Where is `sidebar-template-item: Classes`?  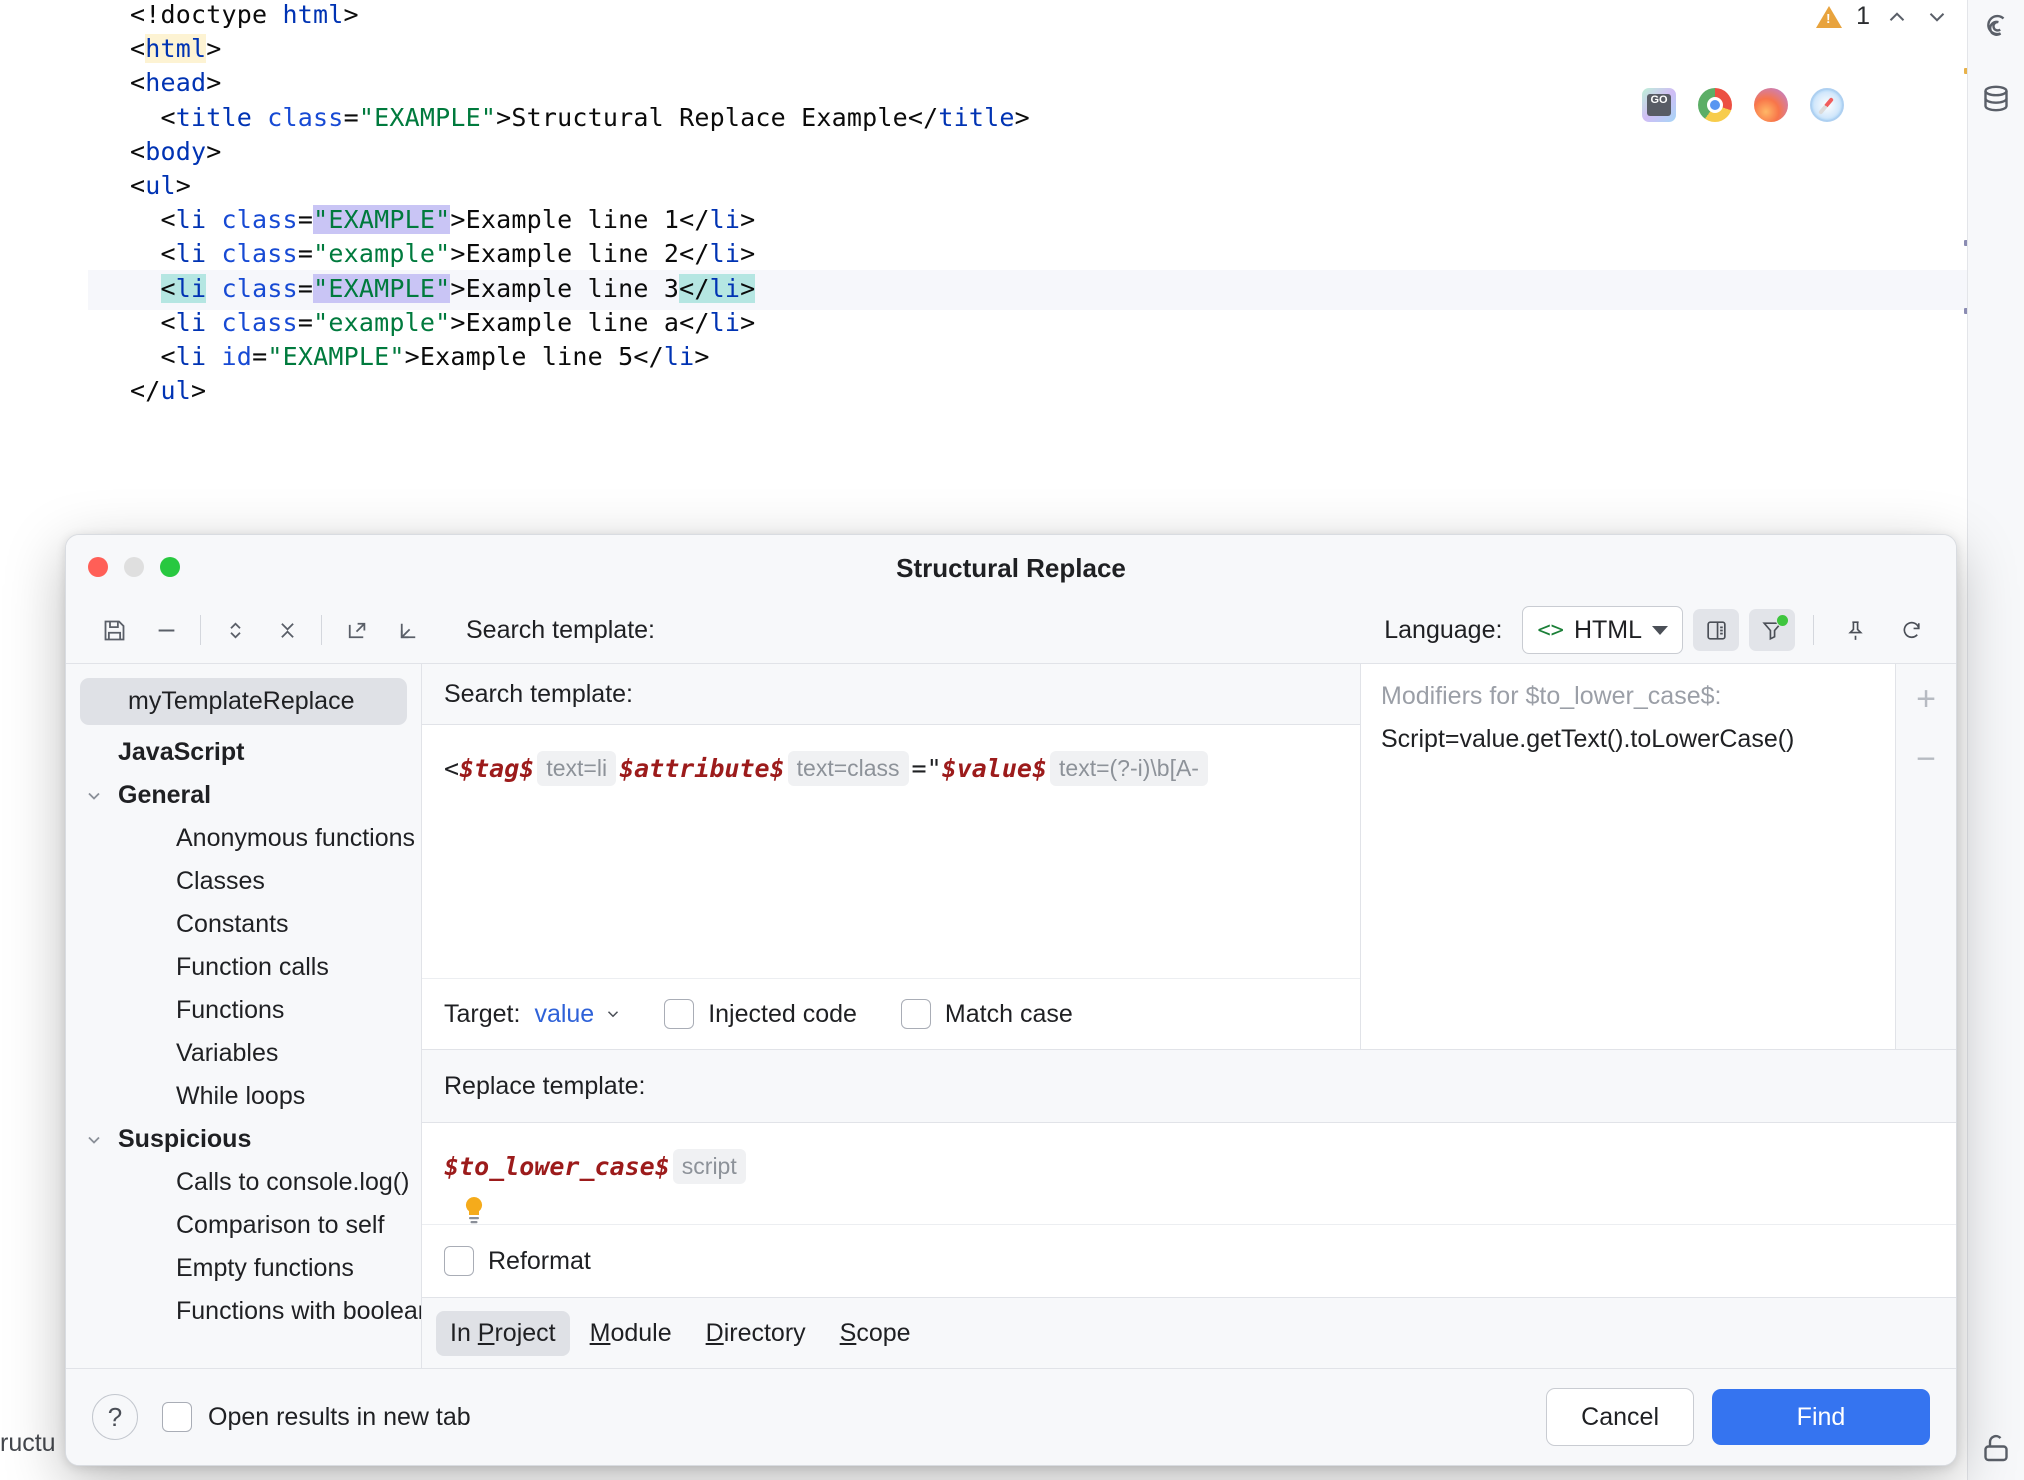 sidebar-template-item: Classes is located at coordinates (243, 881).